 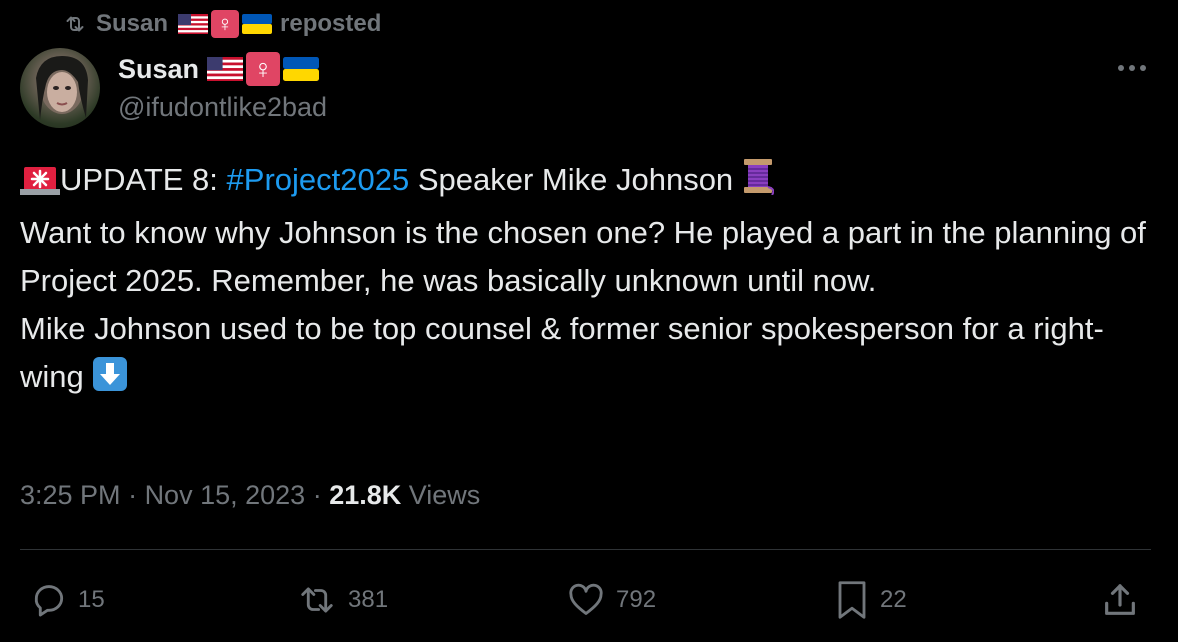 What do you see at coordinates (611, 600) in the screenshot?
I see `like-button: 792` at bounding box center [611, 600].